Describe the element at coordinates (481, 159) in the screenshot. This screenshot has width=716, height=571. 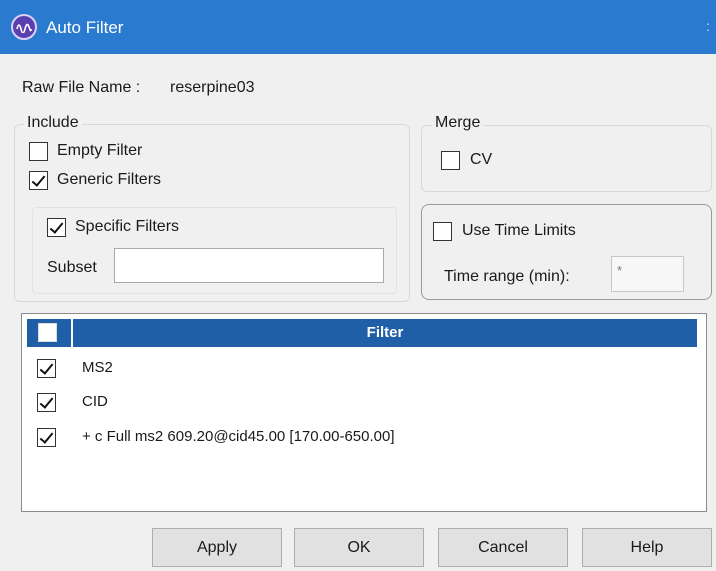
I see `cv-label: CV` at that location.